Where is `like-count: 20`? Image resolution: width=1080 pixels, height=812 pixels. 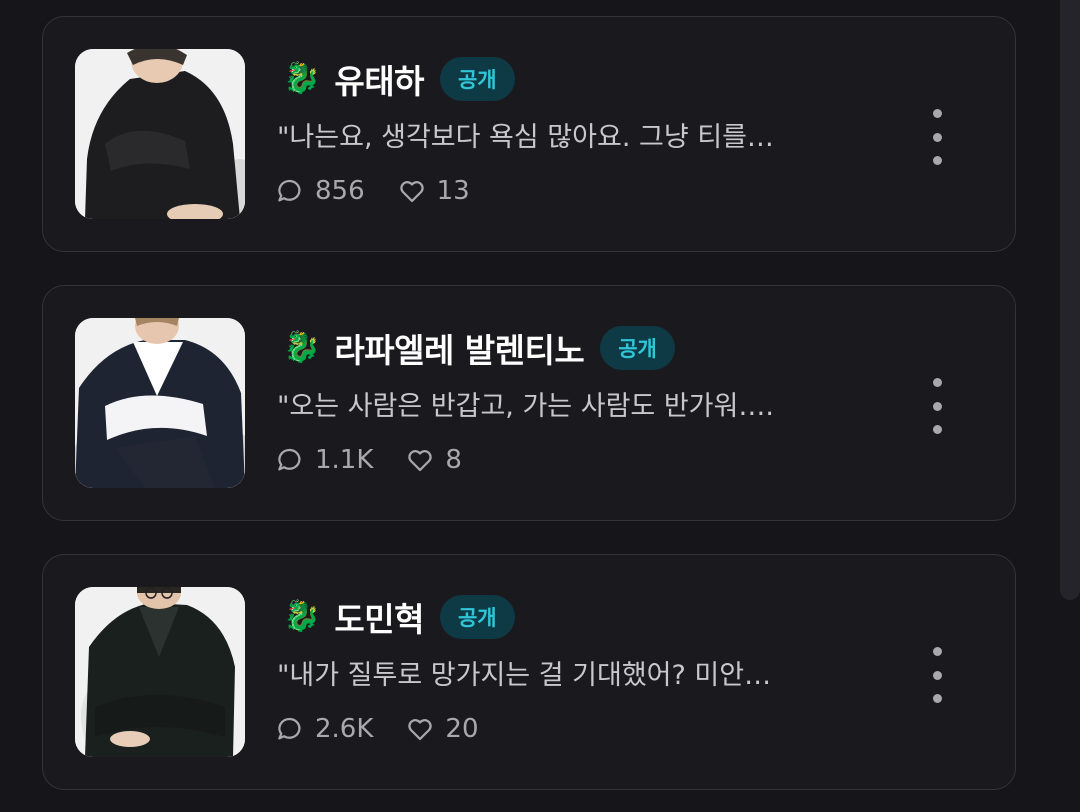 like-count: 20 is located at coordinates (462, 729).